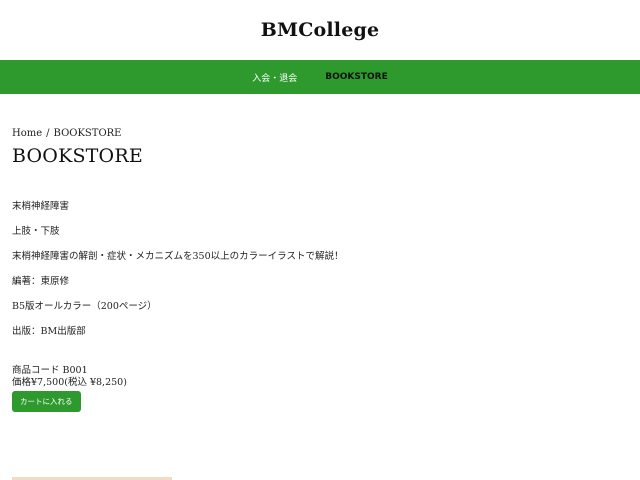 The width and height of the screenshot is (640, 480). What do you see at coordinates (27, 133) in the screenshot?
I see `breadcrumb-home-link: Home` at bounding box center [27, 133].